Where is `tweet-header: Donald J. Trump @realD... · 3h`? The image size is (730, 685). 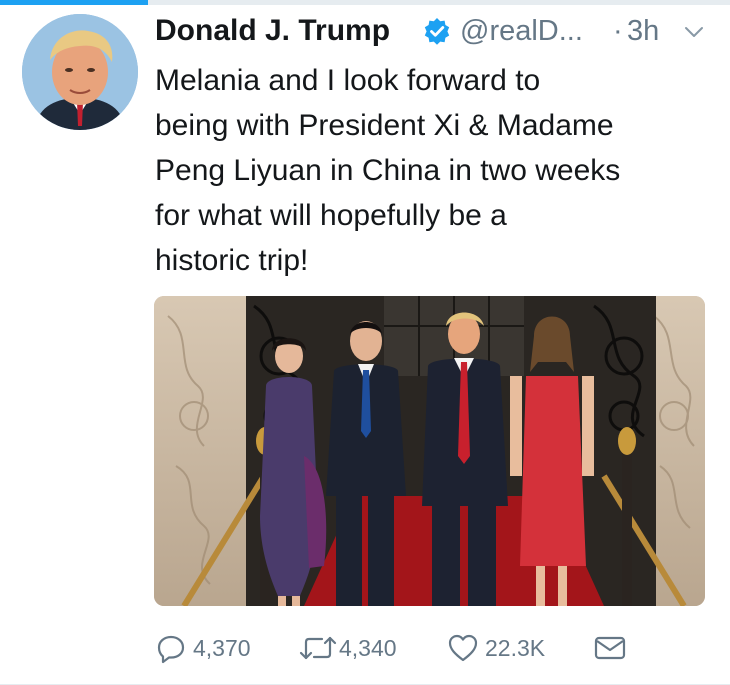
tweet-header: Donald J. Trump @realD... · 3h is located at coordinates (432, 32).